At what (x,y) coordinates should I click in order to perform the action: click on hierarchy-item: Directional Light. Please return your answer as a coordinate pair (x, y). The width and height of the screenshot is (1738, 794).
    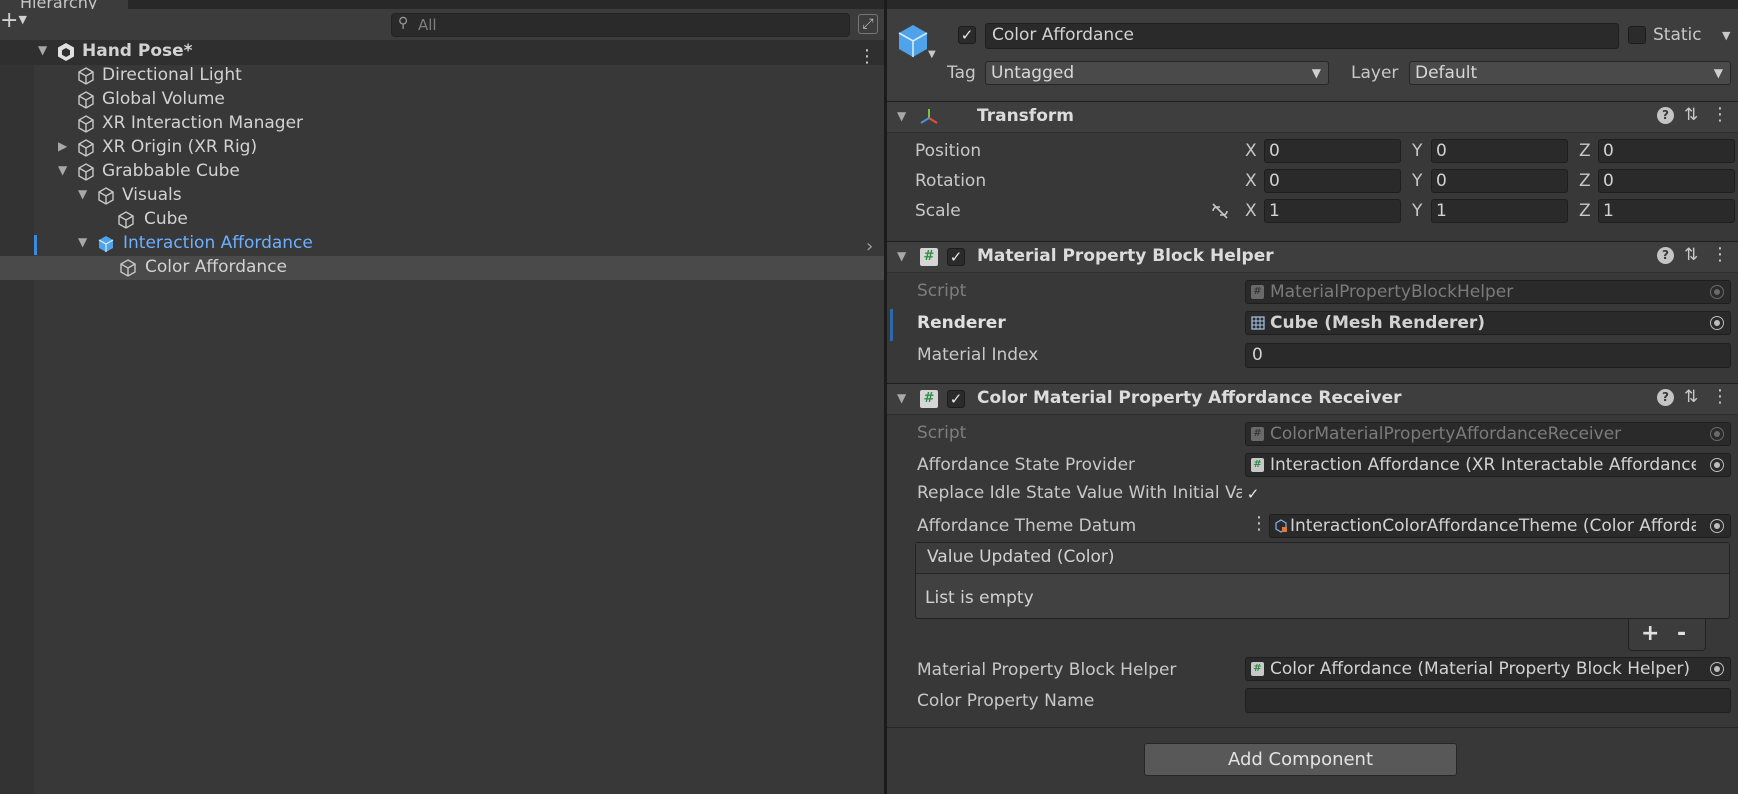
    Looking at the image, I should click on (442, 76).